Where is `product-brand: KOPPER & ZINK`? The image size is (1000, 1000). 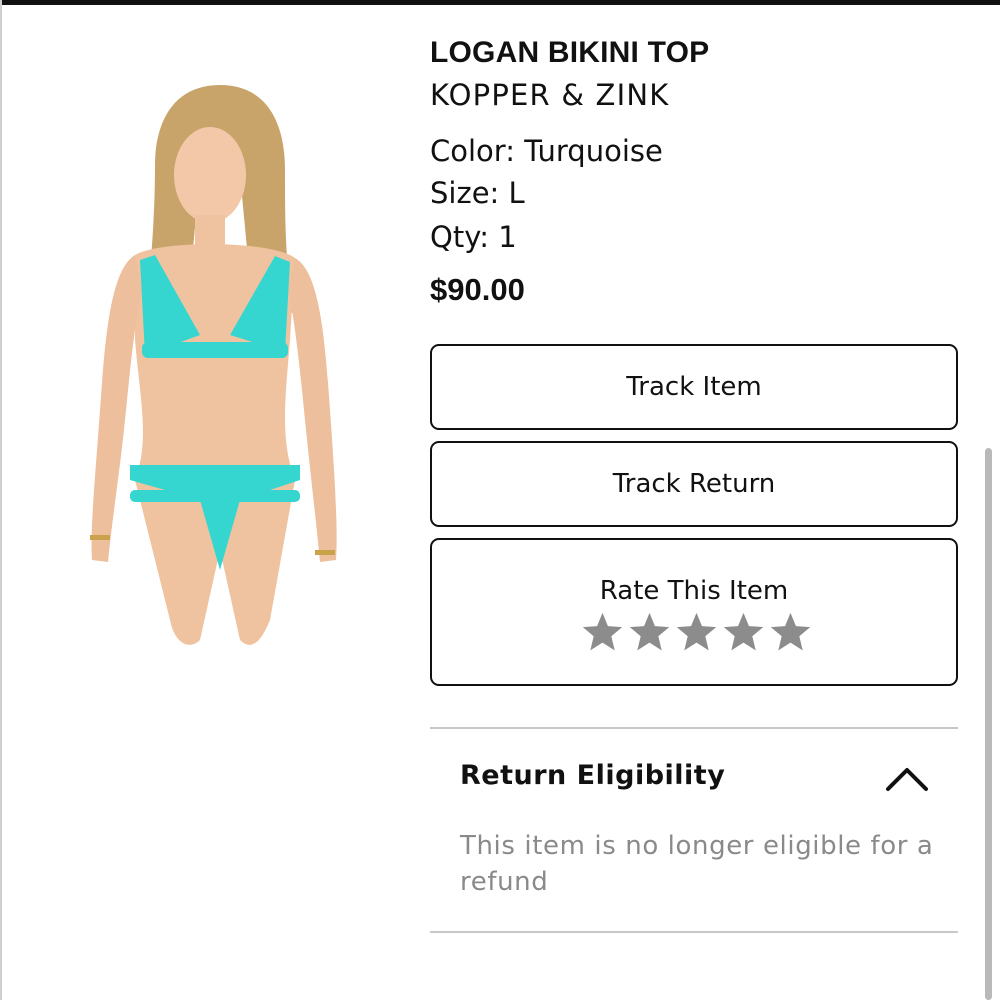 product-brand: KOPPER & ZINK is located at coordinates (550, 95).